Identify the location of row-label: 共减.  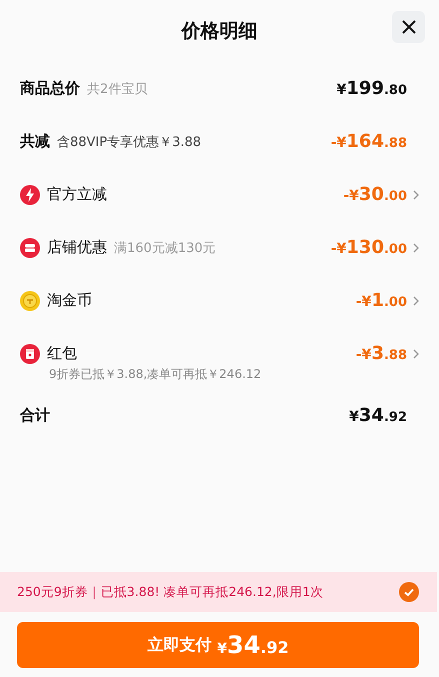
(35, 141).